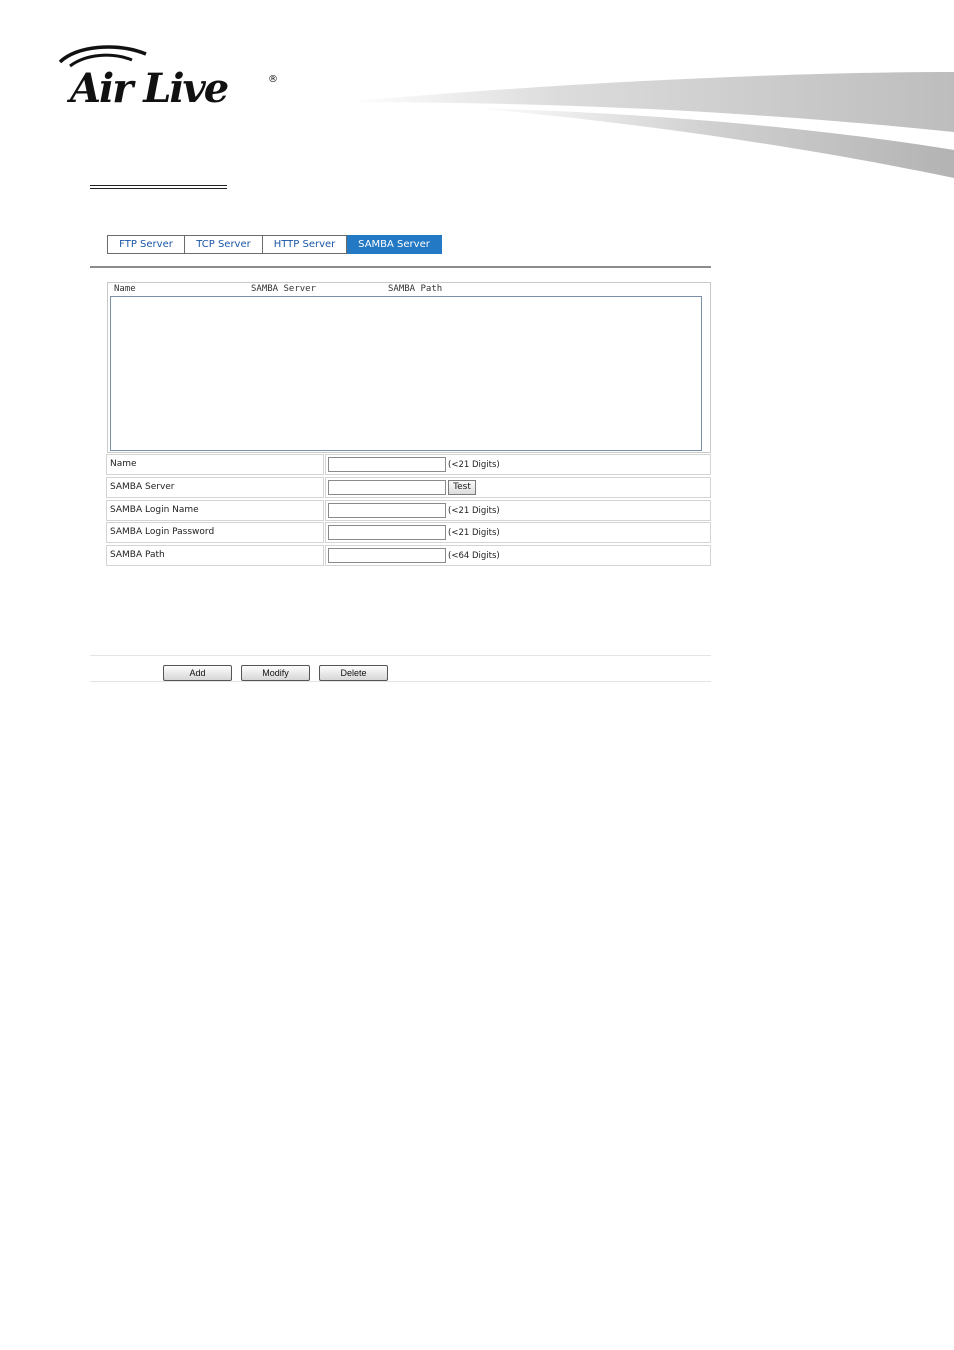 This screenshot has height=1350, width=954. What do you see at coordinates (125, 289) in the screenshot?
I see `column-header-name: Name` at bounding box center [125, 289].